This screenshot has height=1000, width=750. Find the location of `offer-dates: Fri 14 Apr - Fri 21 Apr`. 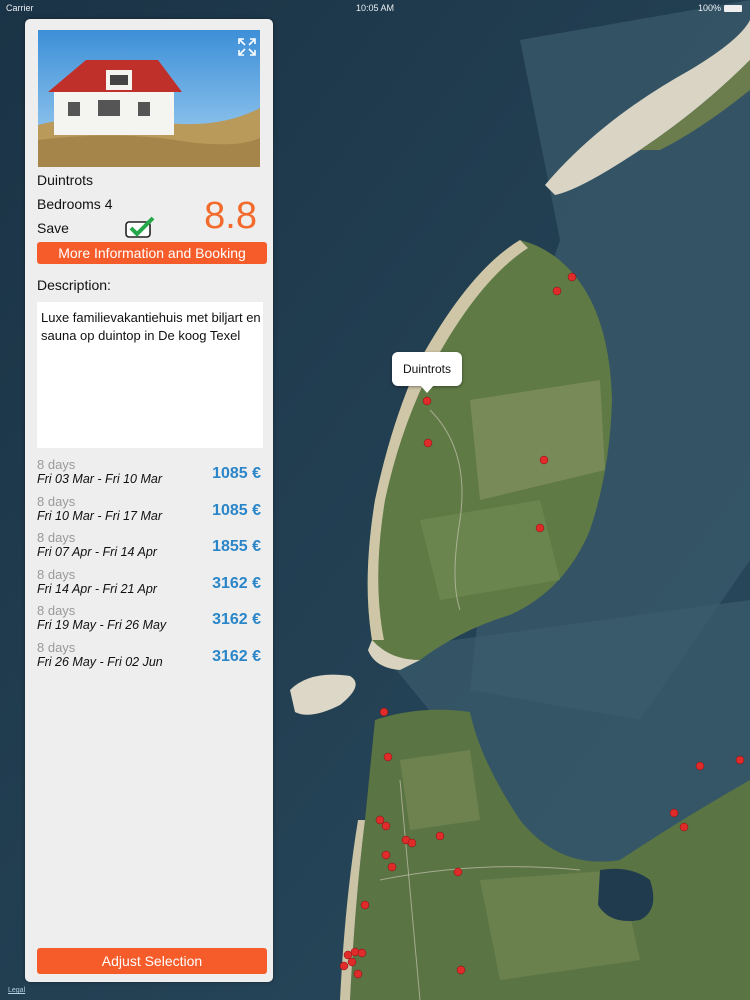

offer-dates: Fri 14 Apr - Fri 21 Apr is located at coordinates (97, 588).